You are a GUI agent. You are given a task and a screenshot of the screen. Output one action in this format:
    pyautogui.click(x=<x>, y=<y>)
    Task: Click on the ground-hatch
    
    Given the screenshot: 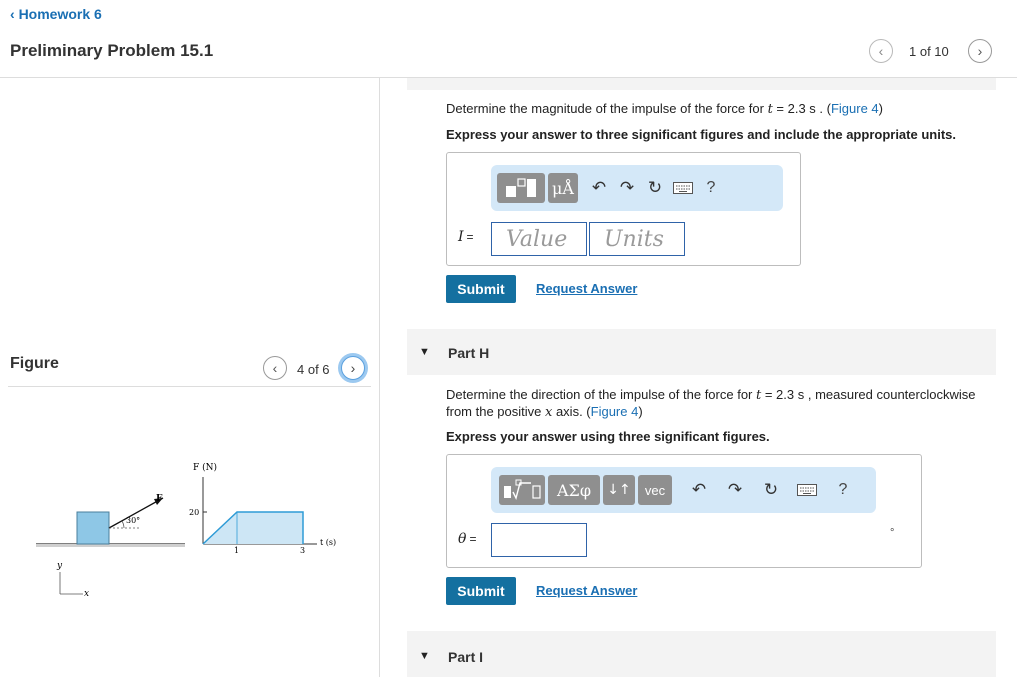 What is the action you would take?
    pyautogui.click(x=110, y=545)
    